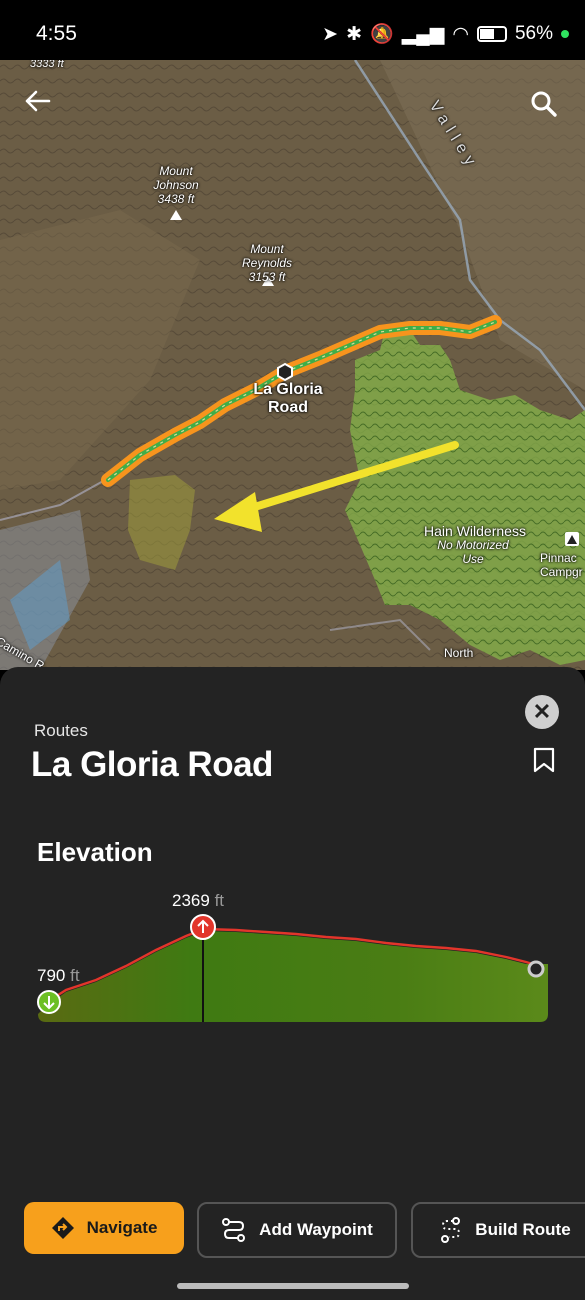 This screenshot has width=585, height=1300. I want to click on status-bar: 4:55 ➤ ✱ 🔕 ▂▄▆ ◠ 56%, so click(292, 30).